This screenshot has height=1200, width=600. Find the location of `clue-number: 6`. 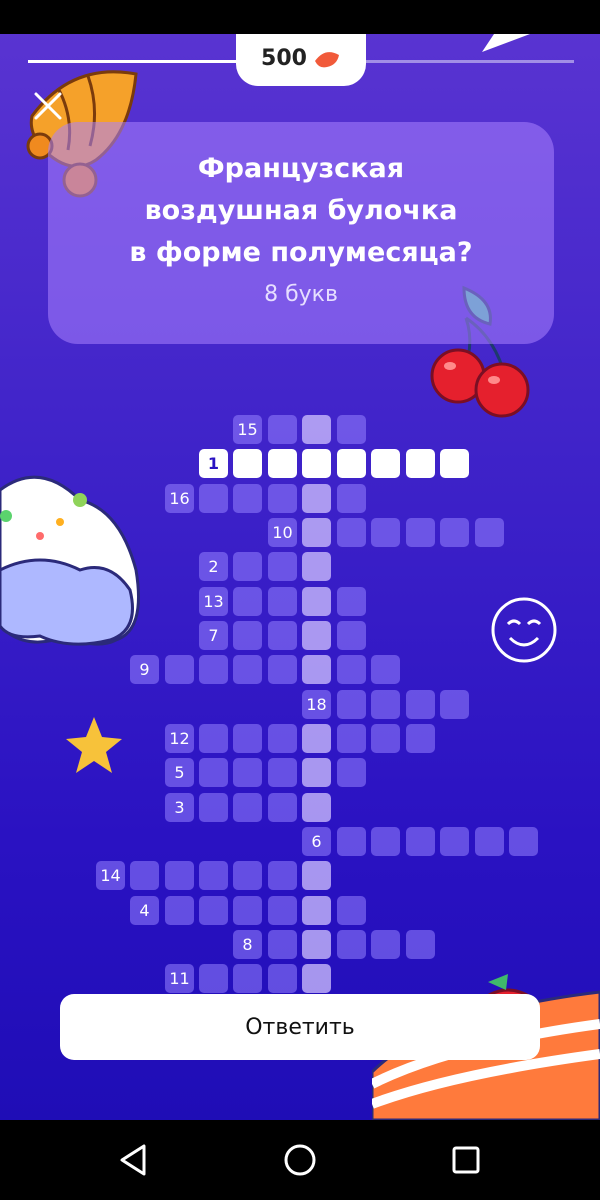

clue-number: 6 is located at coordinates (316, 841).